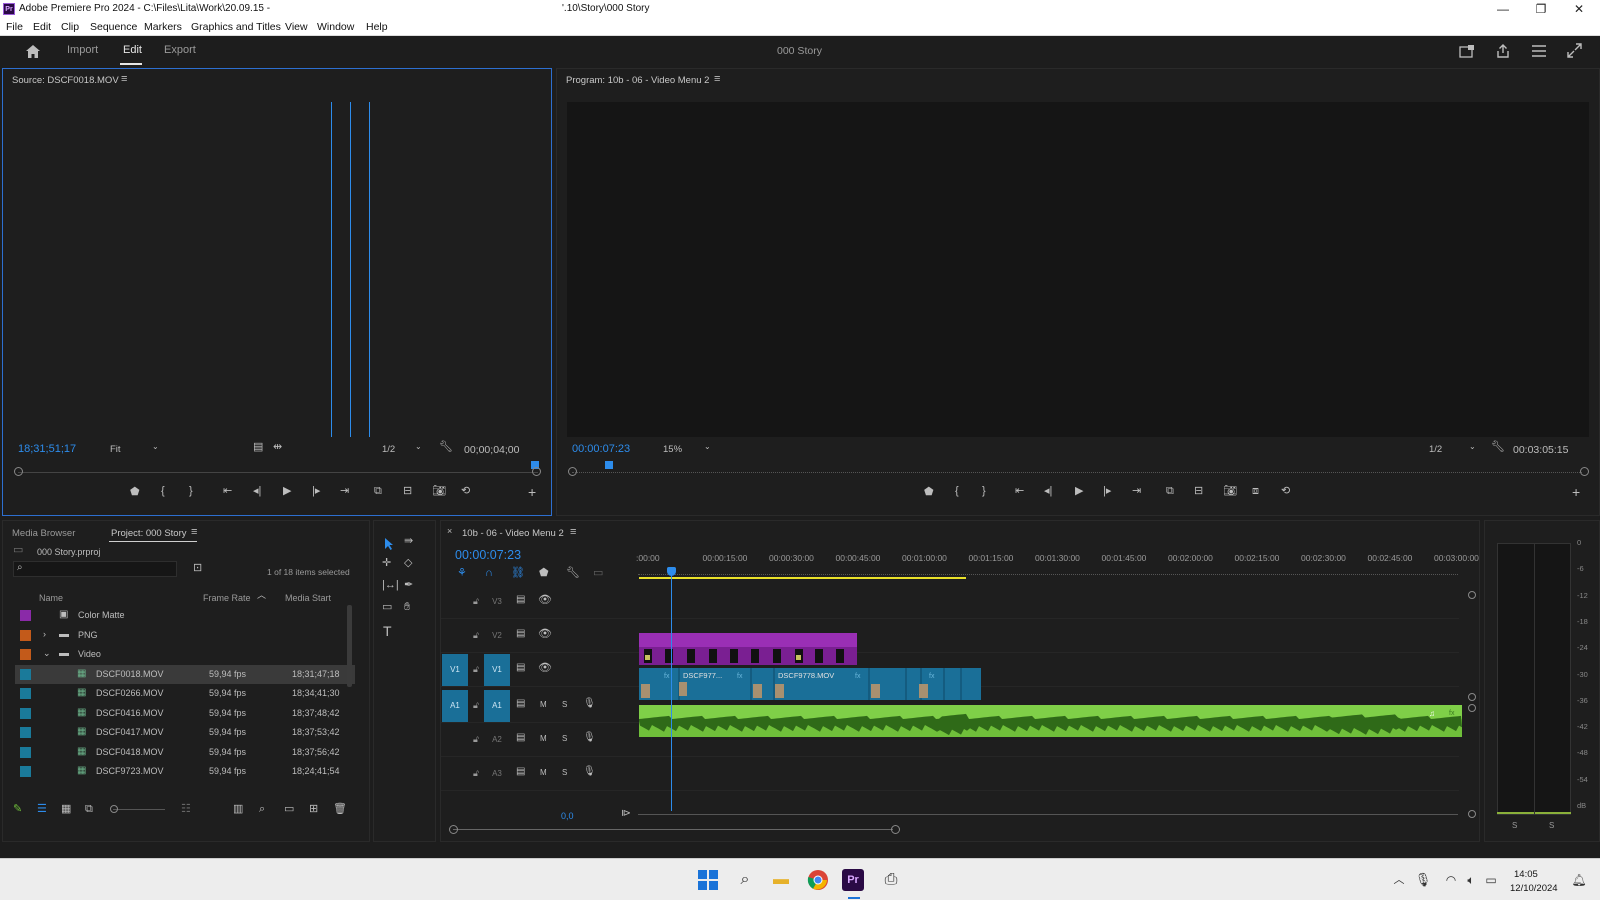 The width and height of the screenshot is (1600, 900). Describe the element at coordinates (567, 816) in the screenshot. I see `mix-volume: 0,0` at that location.